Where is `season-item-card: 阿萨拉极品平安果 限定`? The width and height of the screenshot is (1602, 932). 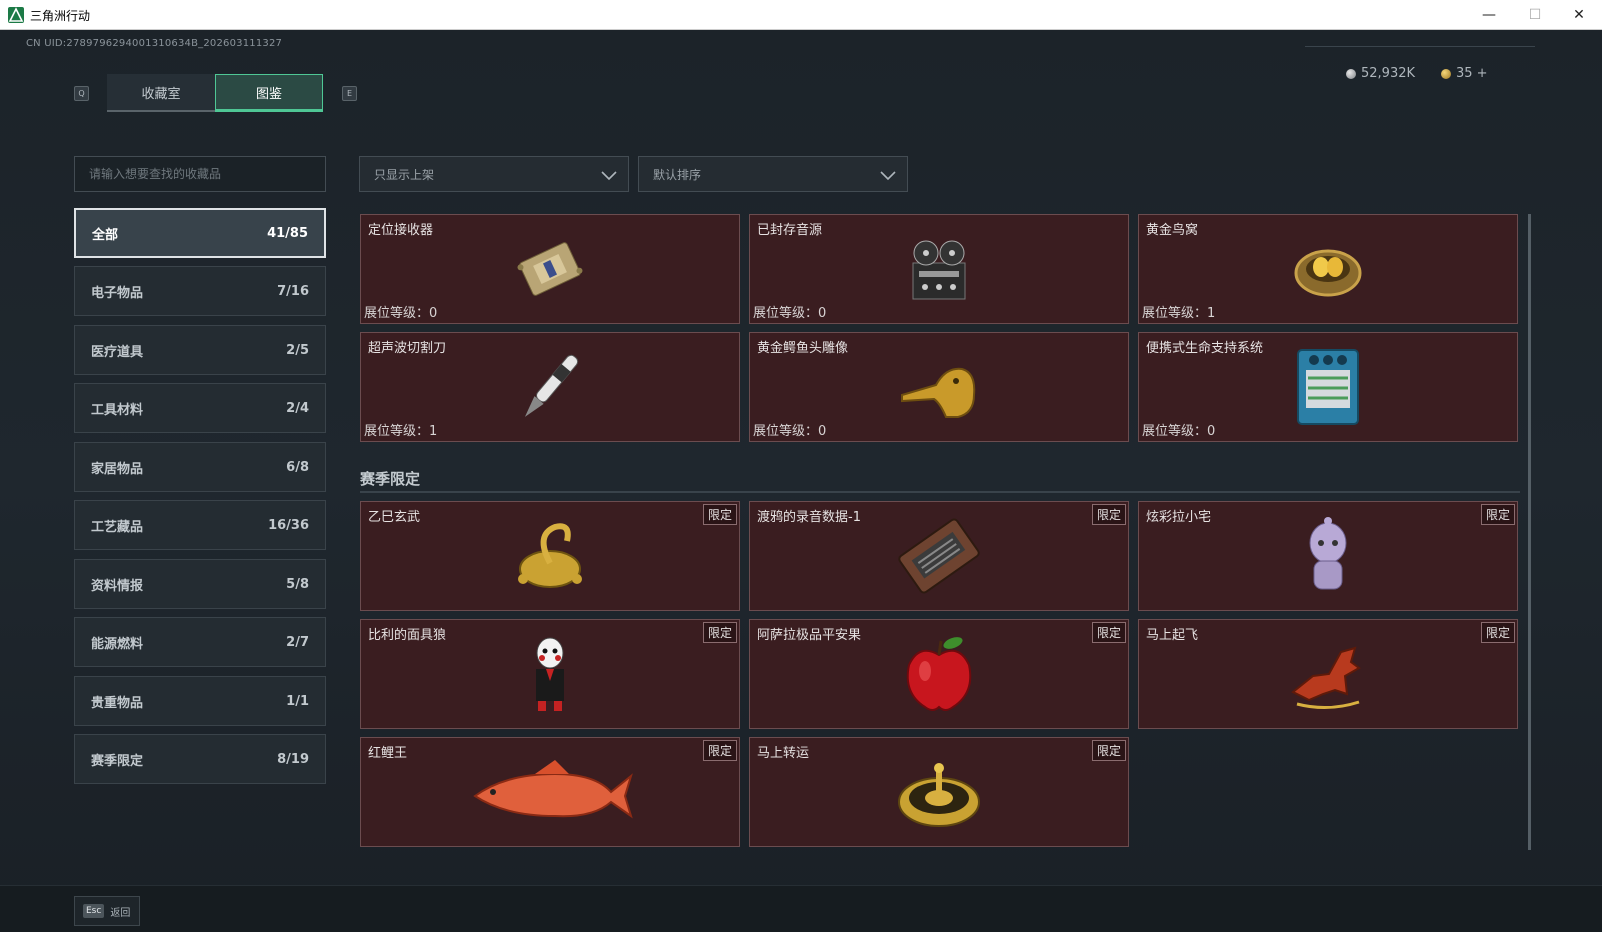
season-item-card: 阿萨拉极品平安果 限定 is located at coordinates (939, 674).